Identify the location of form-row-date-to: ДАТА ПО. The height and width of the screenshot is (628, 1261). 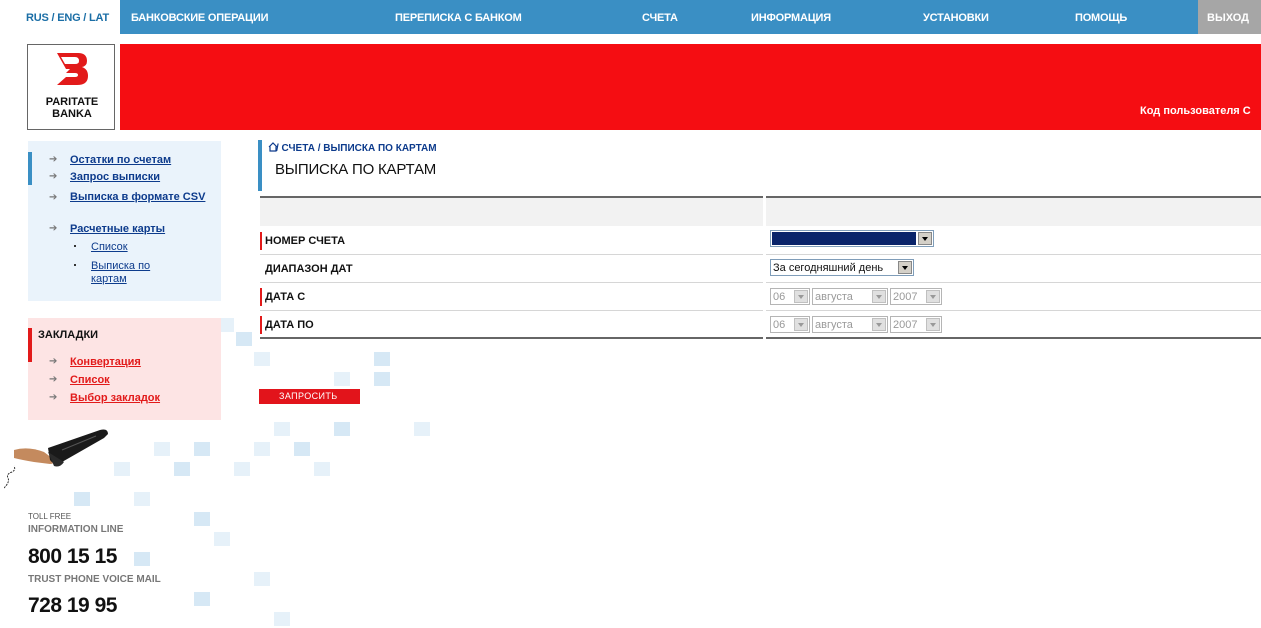
(760, 325).